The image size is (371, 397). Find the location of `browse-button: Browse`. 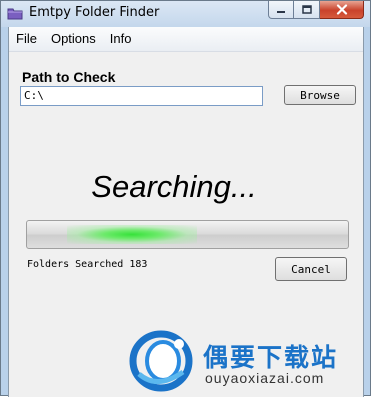

browse-button: Browse is located at coordinates (320, 95).